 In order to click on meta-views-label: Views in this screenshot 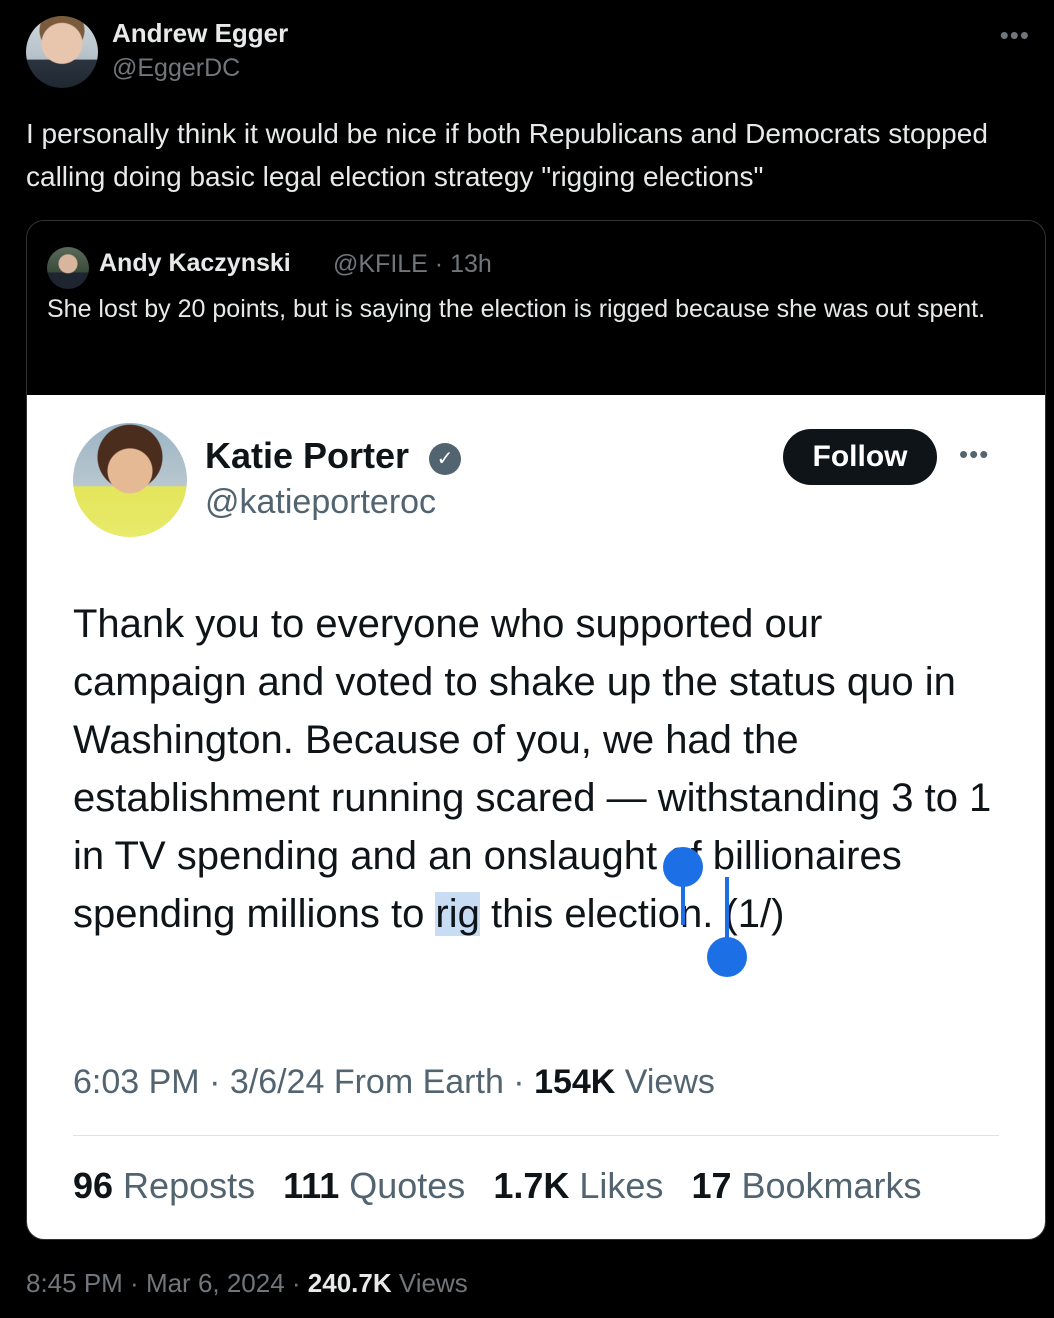, I will do `click(665, 1082)`.